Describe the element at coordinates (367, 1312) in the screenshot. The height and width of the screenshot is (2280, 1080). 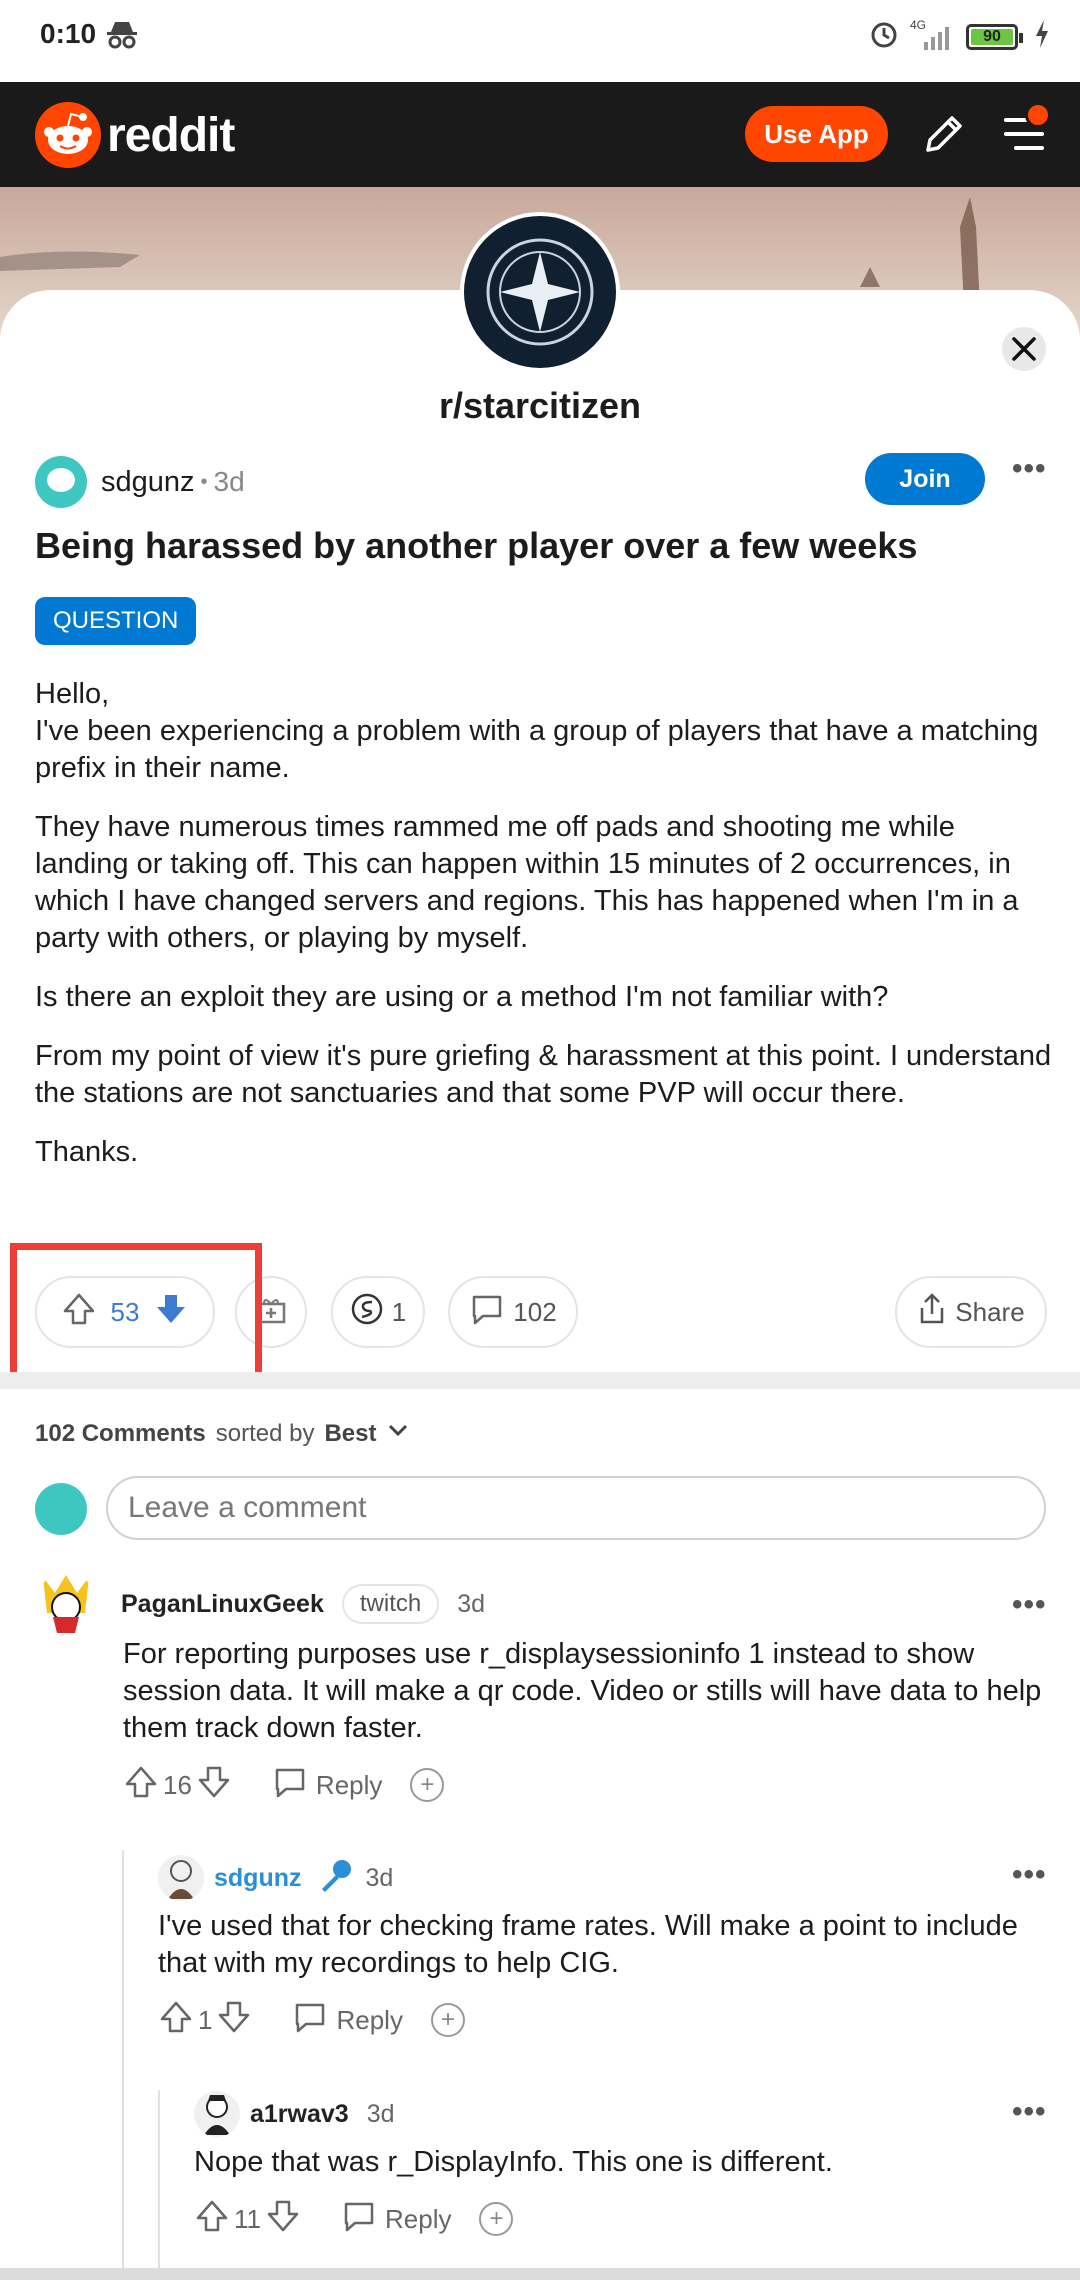
I see `award-icon` at that location.